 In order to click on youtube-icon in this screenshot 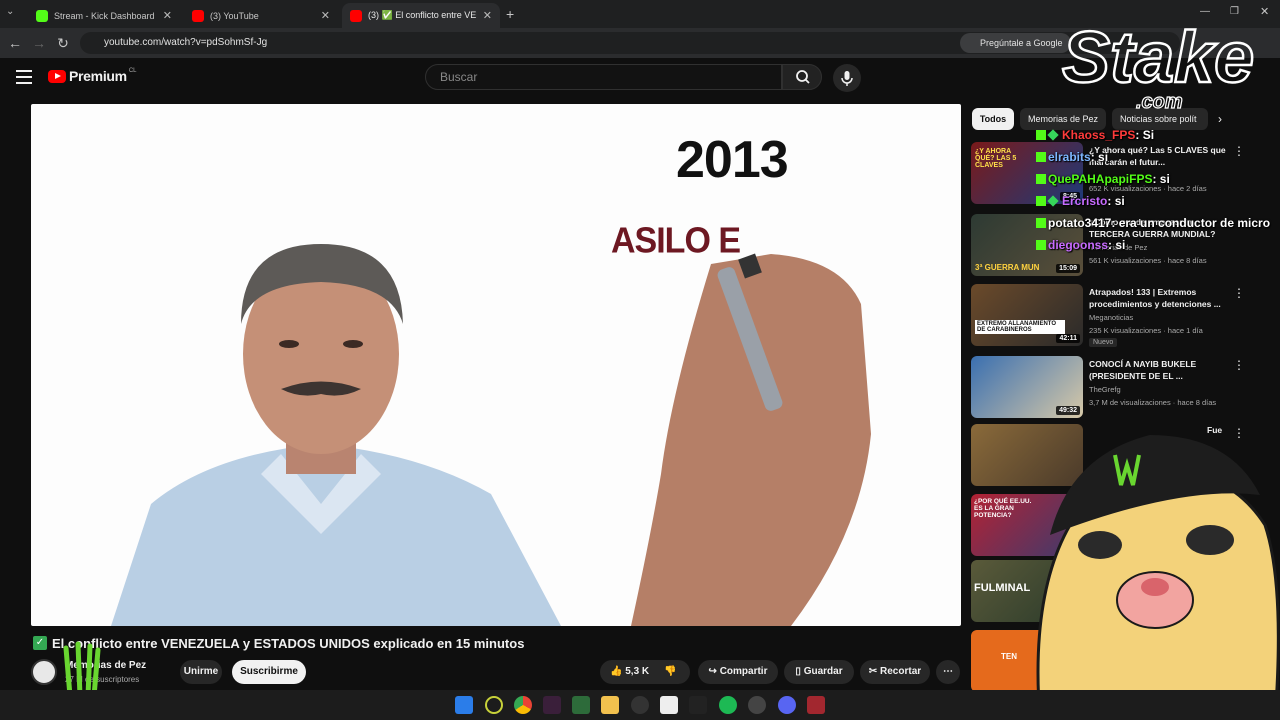, I will do `click(356, 15)`.